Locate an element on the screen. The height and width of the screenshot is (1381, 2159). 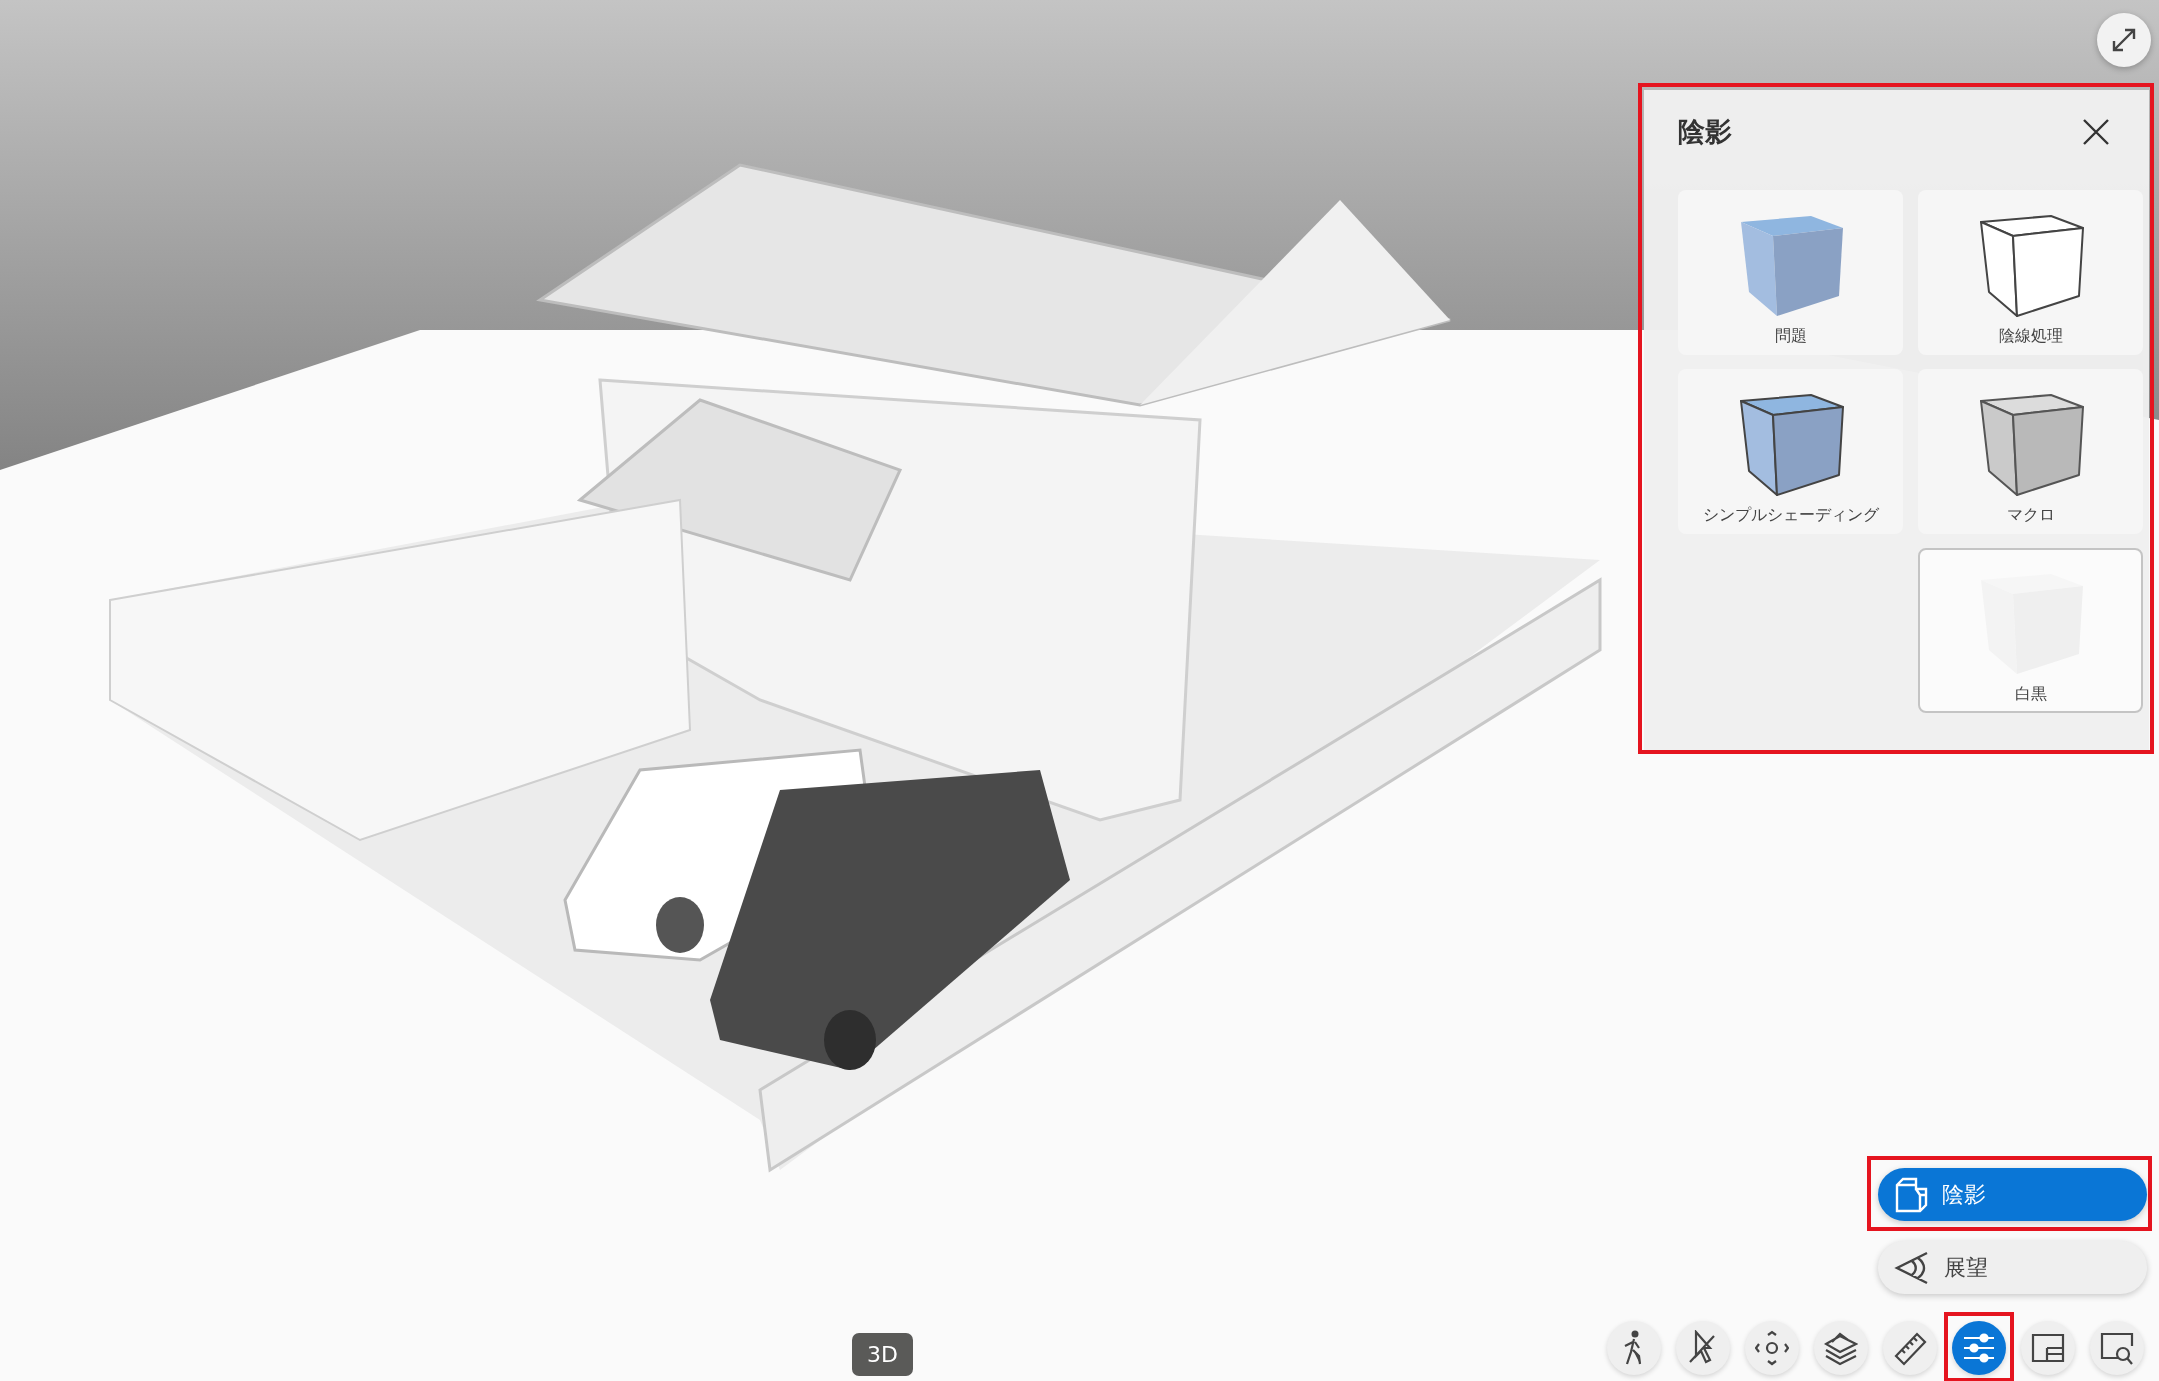
box-icon is located at coordinates (1911, 1194).